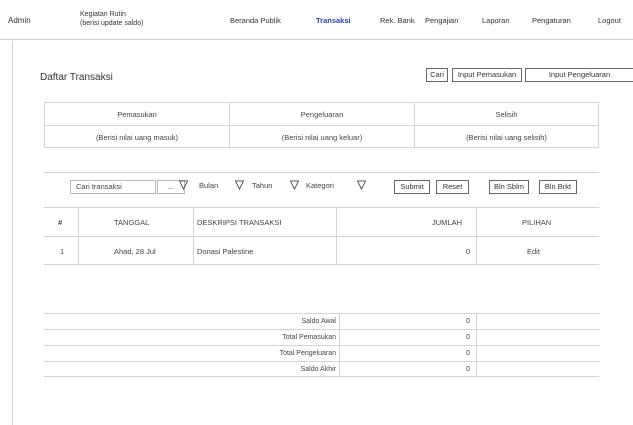 The width and height of the screenshot is (633, 425). What do you see at coordinates (506, 114) in the screenshot?
I see `summary-header-difference: Selisih` at bounding box center [506, 114].